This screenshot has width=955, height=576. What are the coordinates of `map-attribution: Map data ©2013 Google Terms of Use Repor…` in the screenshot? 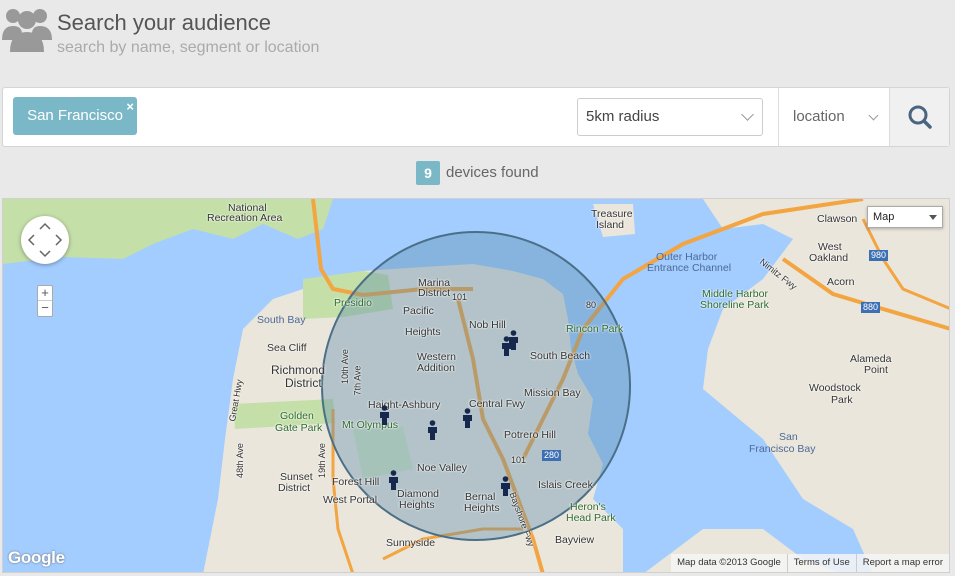 It's located at (810, 563).